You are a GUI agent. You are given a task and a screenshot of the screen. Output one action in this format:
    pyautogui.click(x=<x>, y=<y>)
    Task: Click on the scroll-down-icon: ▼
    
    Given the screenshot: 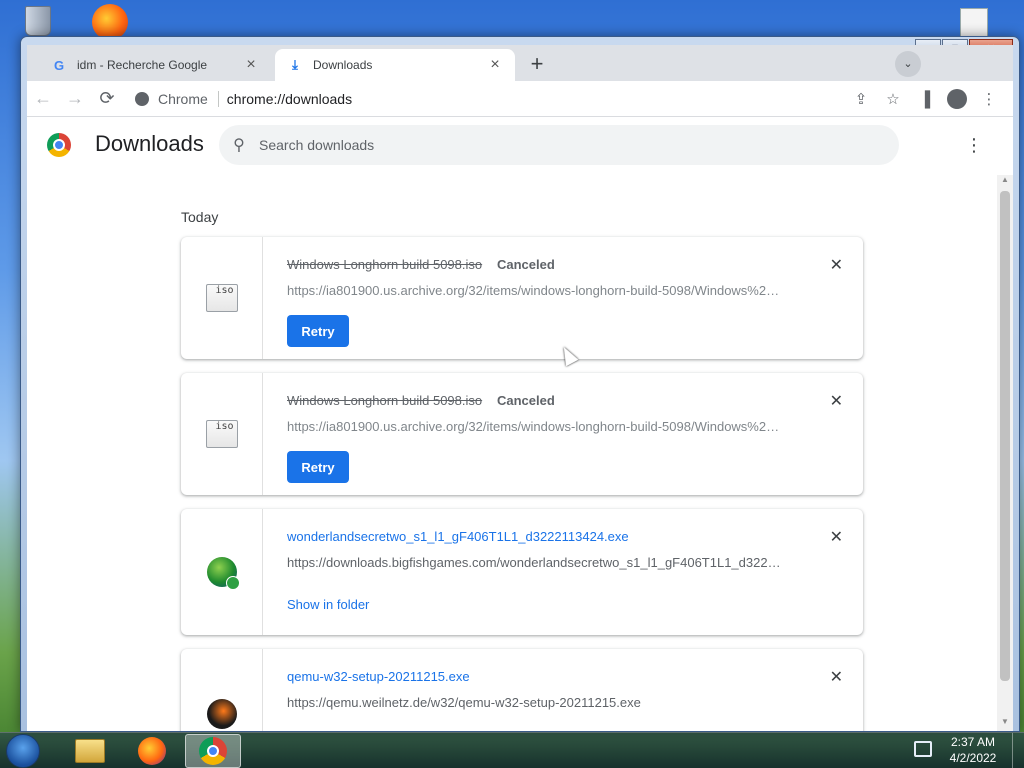 What is the action you would take?
    pyautogui.click(x=1005, y=724)
    